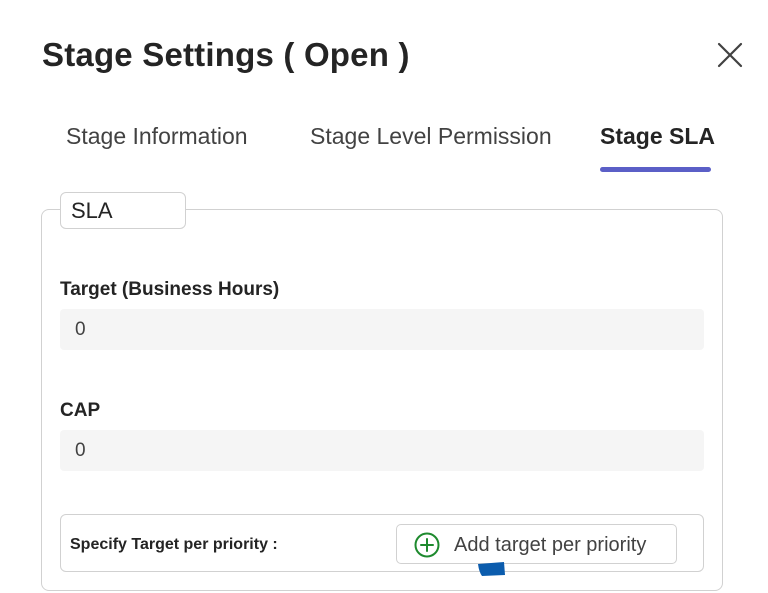 This screenshot has width=768, height=593. What do you see at coordinates (491, 569) in the screenshot?
I see `cursor-highlight-mark` at bounding box center [491, 569].